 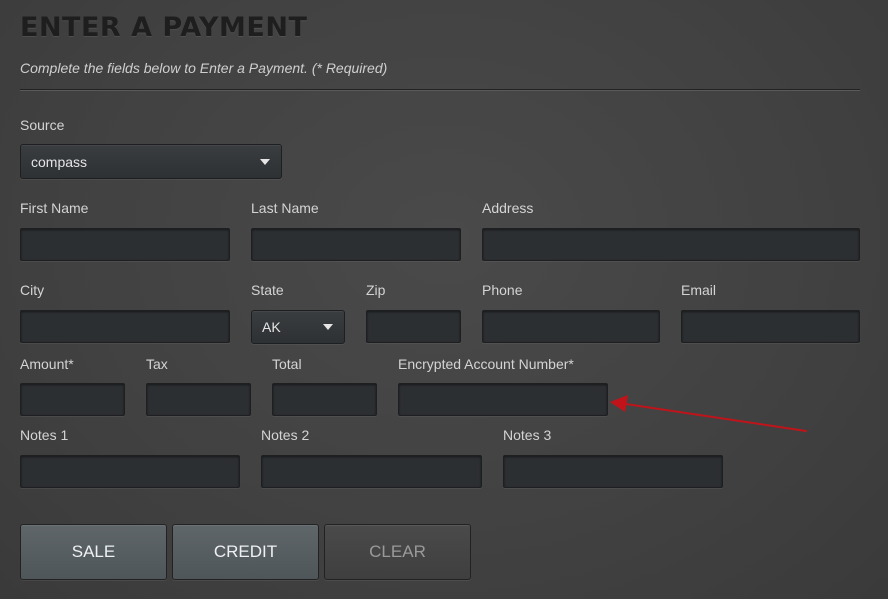 What do you see at coordinates (671, 244) in the screenshot?
I see `address-input` at bounding box center [671, 244].